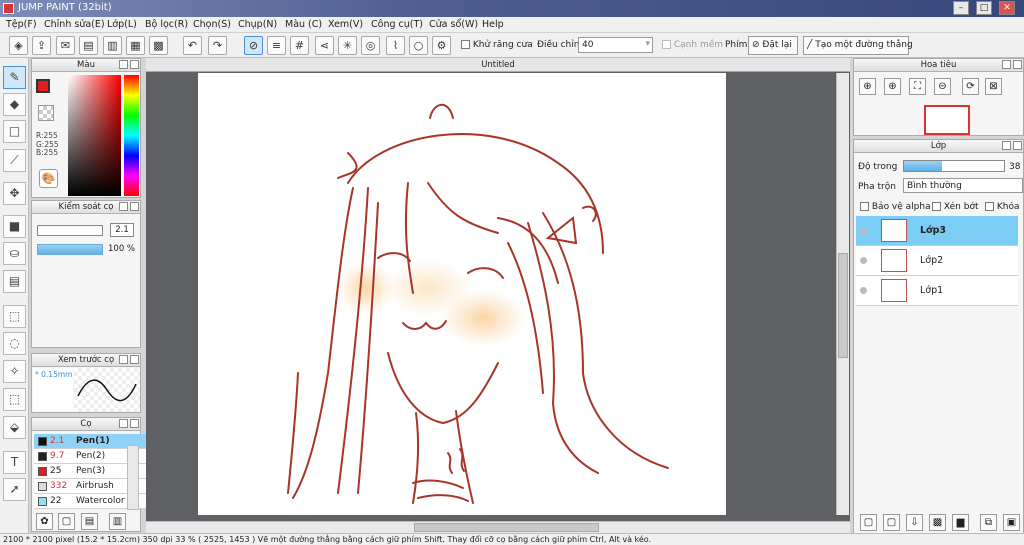 The height and width of the screenshot is (545, 1024). I want to click on layer-down-icon: ⇩, so click(914, 522).